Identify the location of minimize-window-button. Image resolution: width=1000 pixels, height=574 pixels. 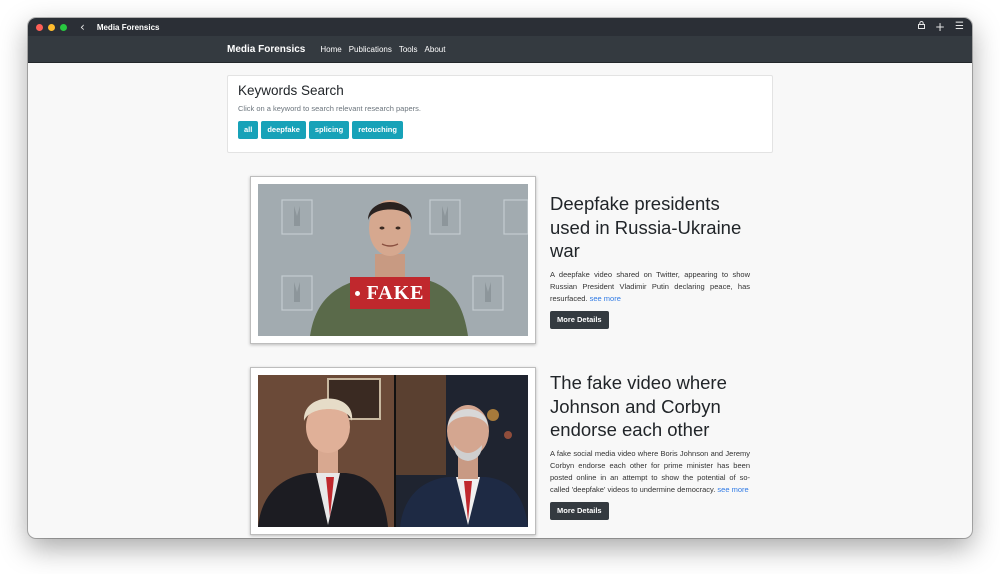
(51, 27).